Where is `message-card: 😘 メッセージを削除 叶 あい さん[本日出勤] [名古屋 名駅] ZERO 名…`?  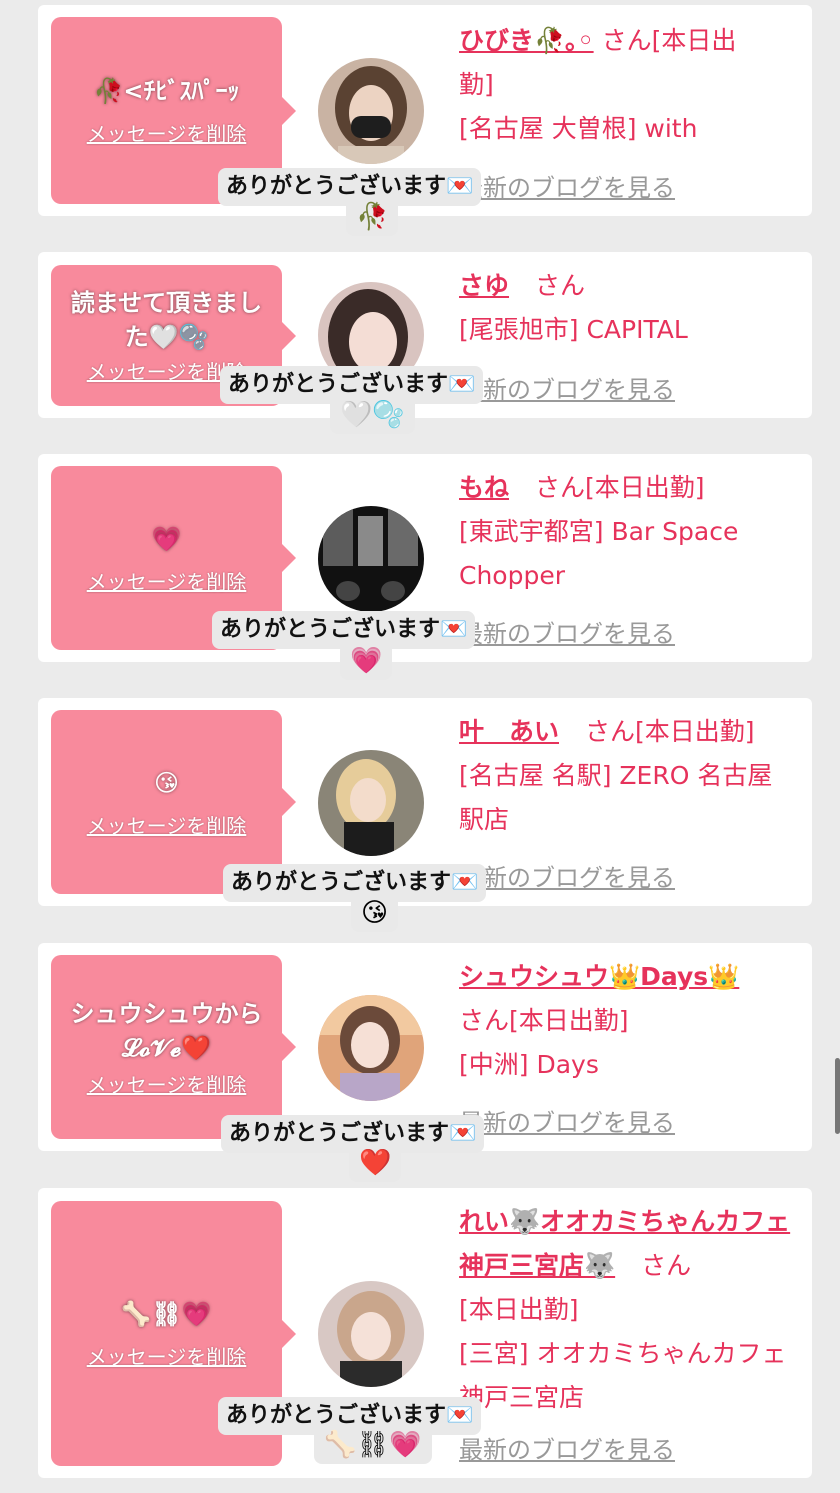
message-card: 😘 メッセージを削除 叶 あい さん[本日出勤] [名古屋 名駅] ZERO 名… is located at coordinates (425, 815).